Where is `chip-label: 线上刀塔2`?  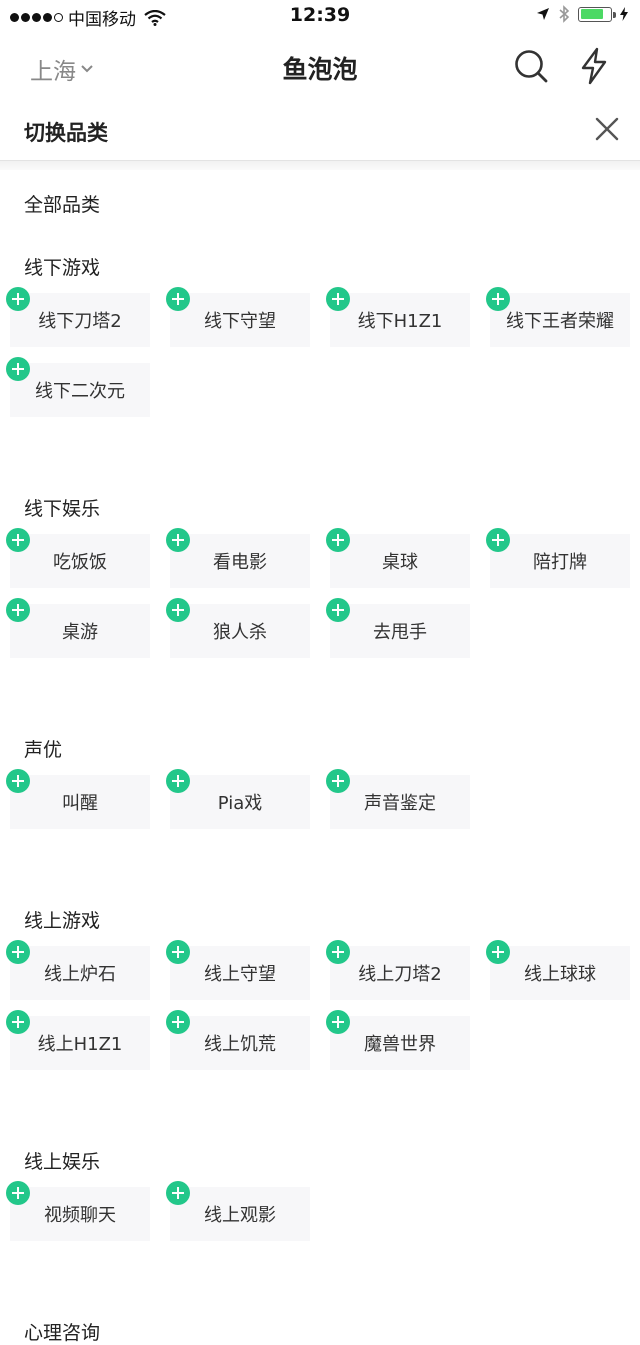
chip-label: 线上刀塔2 is located at coordinates (400, 974).